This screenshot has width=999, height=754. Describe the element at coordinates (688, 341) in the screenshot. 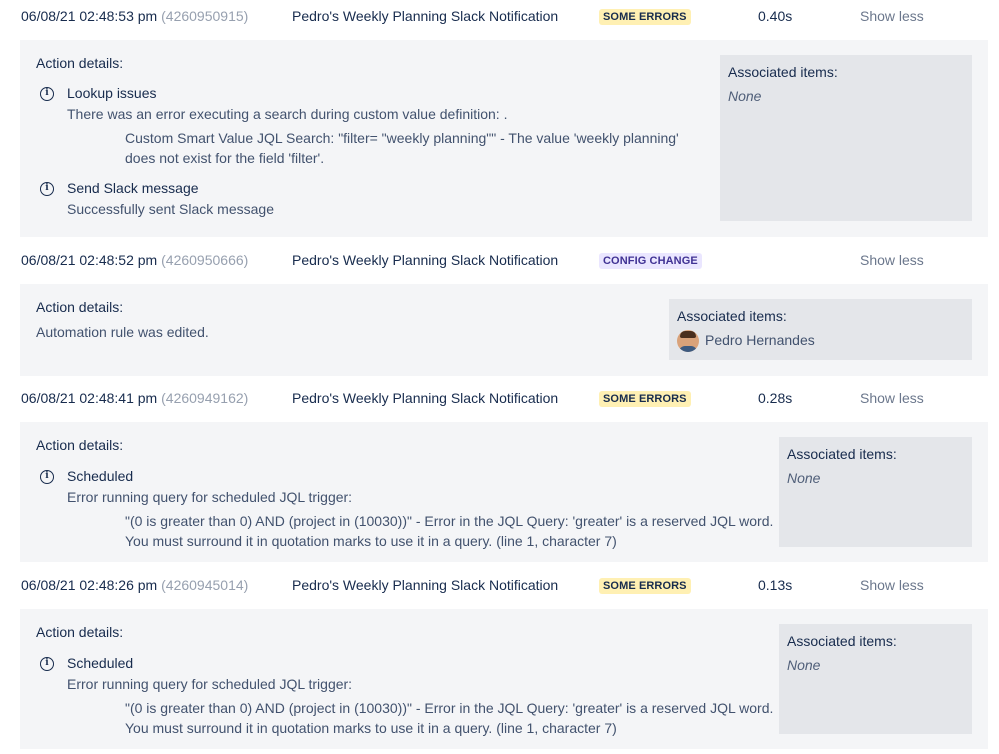

I see `user-avatar` at that location.